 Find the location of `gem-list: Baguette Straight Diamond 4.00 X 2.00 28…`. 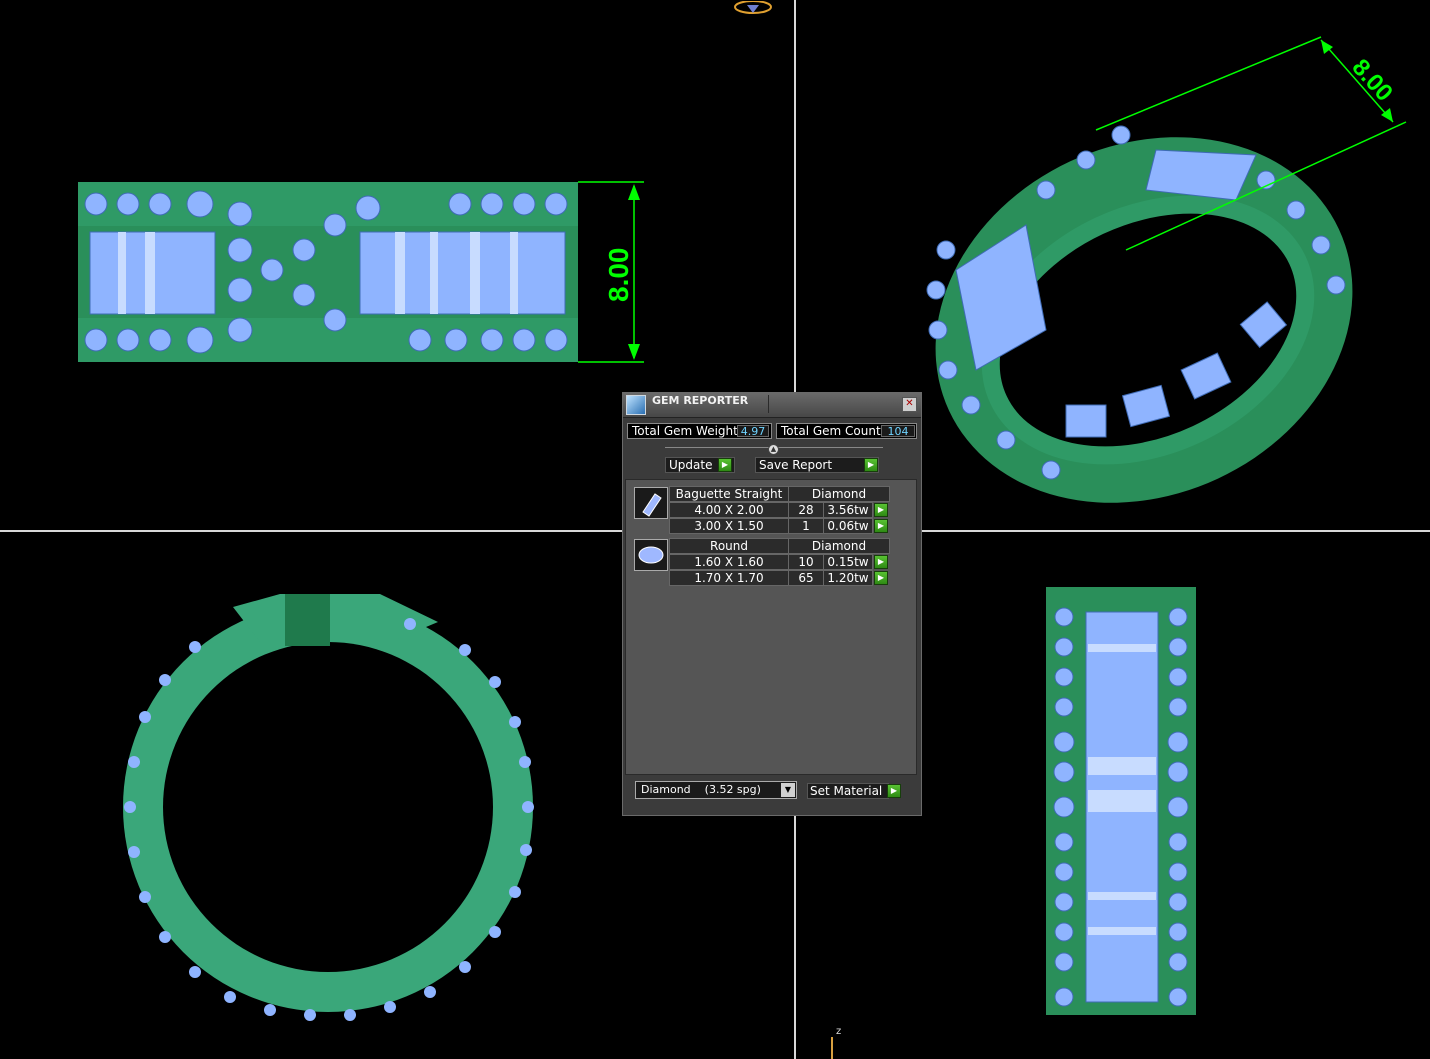

gem-list: Baguette Straight Diamond 4.00 X 2.00 28… is located at coordinates (771, 627).